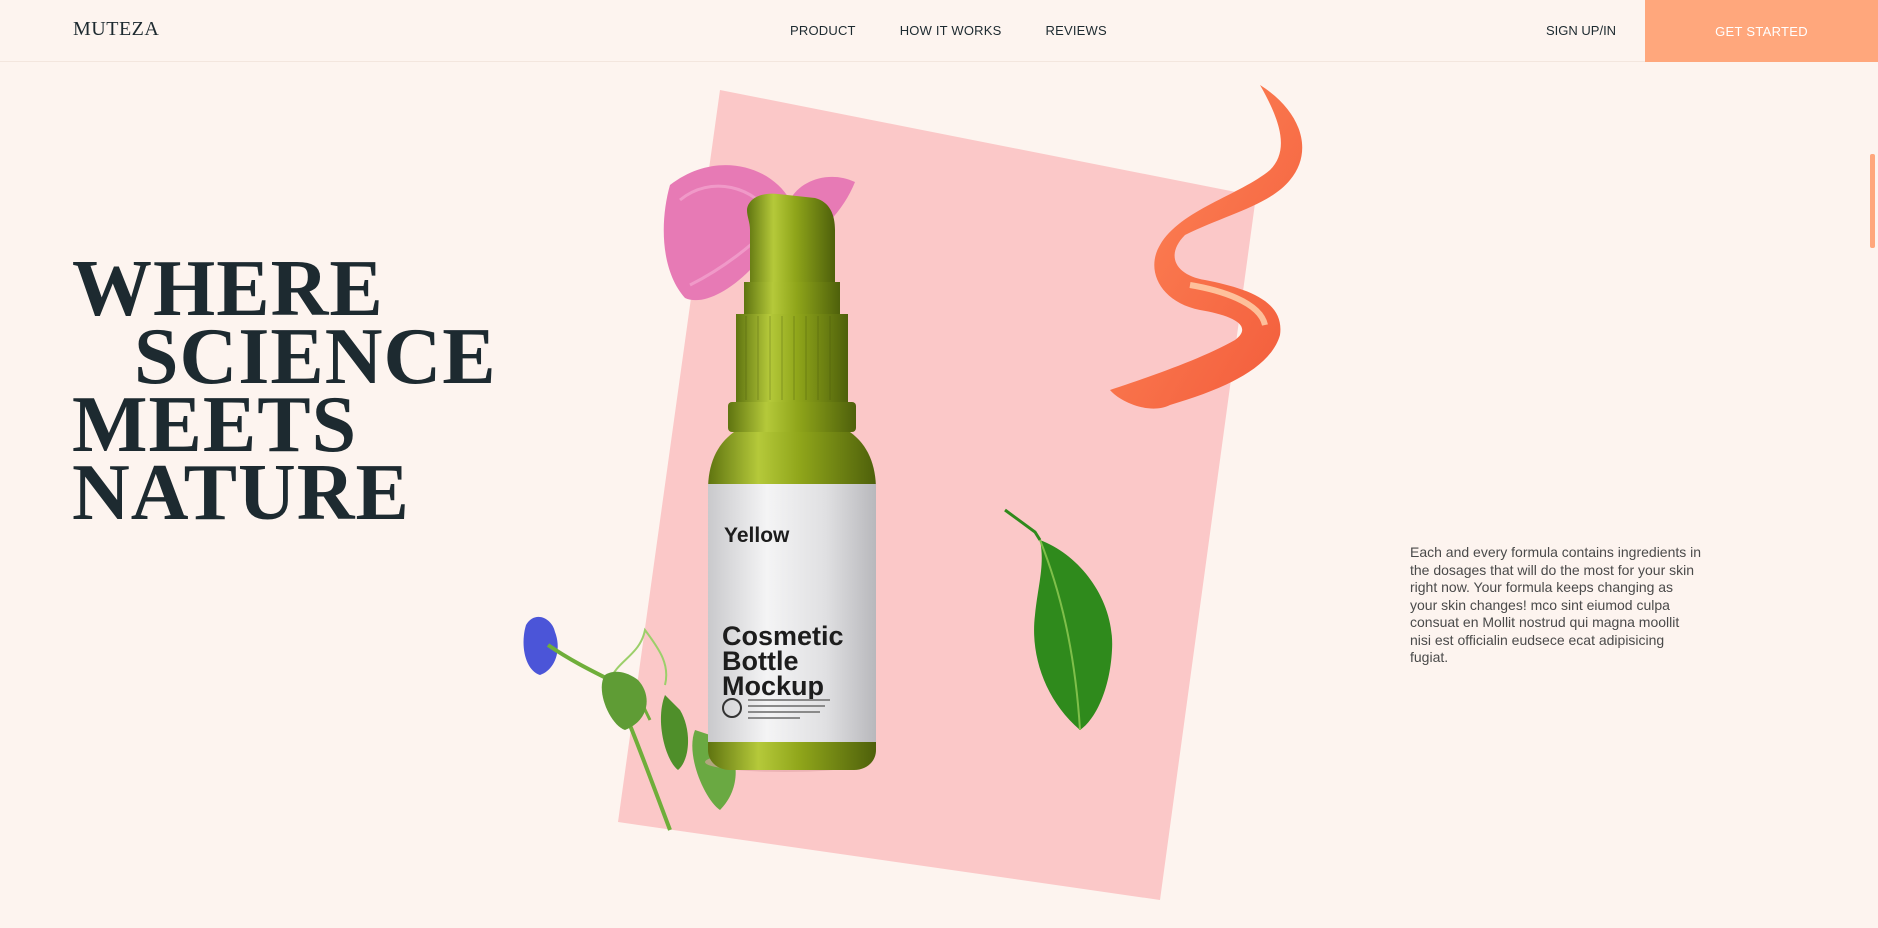 Image resolution: width=1878 pixels, height=928 pixels. I want to click on bottle-neck-ring, so click(792, 417).